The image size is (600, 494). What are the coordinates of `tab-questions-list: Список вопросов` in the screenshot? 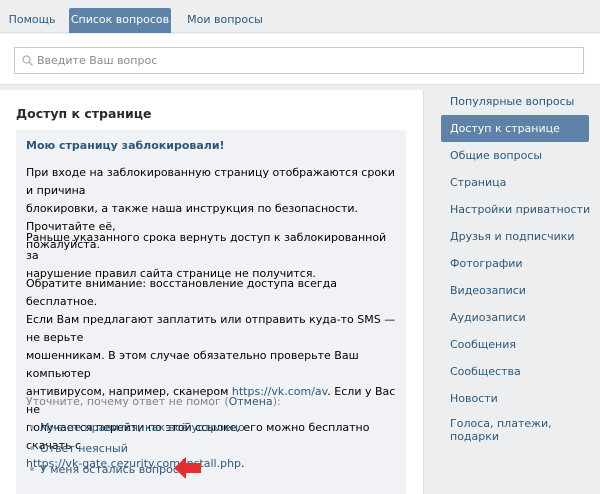 It's located at (120, 20).